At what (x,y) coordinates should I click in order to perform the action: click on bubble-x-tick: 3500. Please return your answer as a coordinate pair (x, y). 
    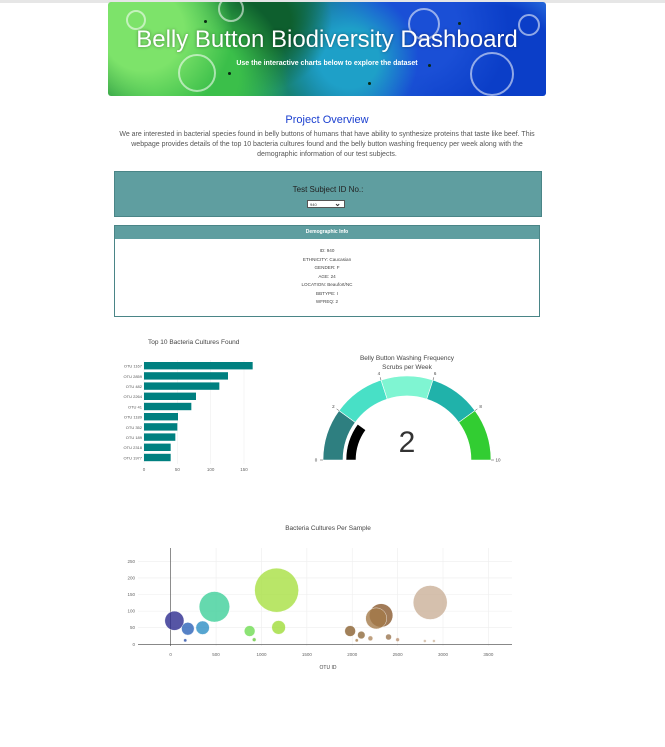
    Looking at the image, I should click on (488, 654).